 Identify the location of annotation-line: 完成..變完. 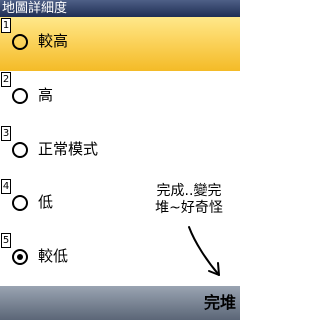
(189, 191).